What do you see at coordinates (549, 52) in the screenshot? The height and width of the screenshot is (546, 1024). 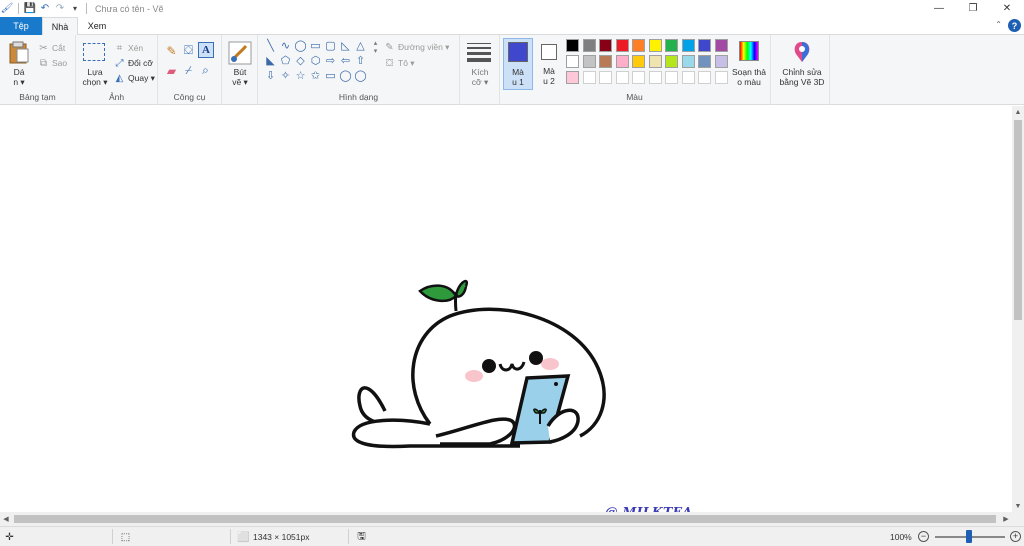 I see `color2-swatch` at bounding box center [549, 52].